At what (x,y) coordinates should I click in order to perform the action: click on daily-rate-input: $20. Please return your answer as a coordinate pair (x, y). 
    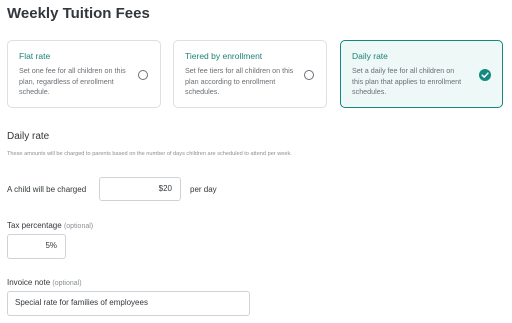
    Looking at the image, I should click on (140, 189).